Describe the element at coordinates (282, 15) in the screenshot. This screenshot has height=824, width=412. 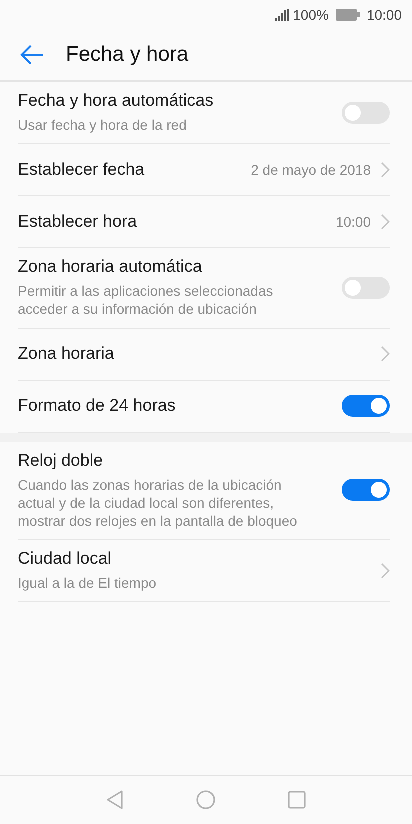
I see `signal-icon` at that location.